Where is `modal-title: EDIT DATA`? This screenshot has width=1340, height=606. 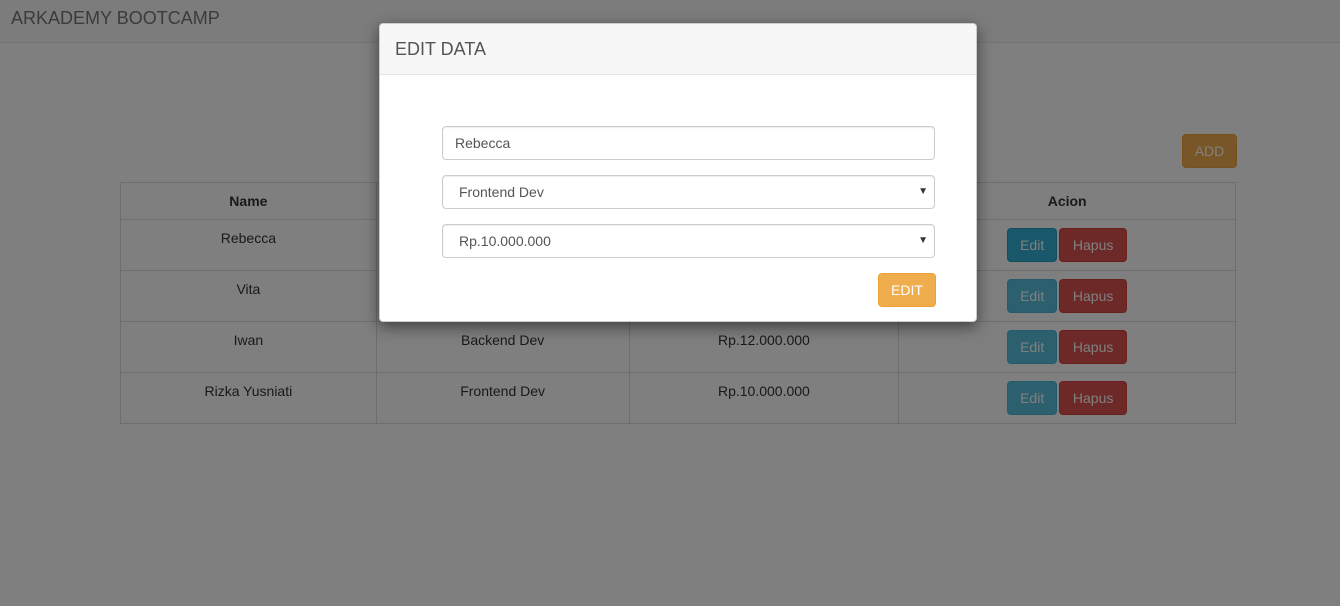 modal-title: EDIT DATA is located at coordinates (441, 49).